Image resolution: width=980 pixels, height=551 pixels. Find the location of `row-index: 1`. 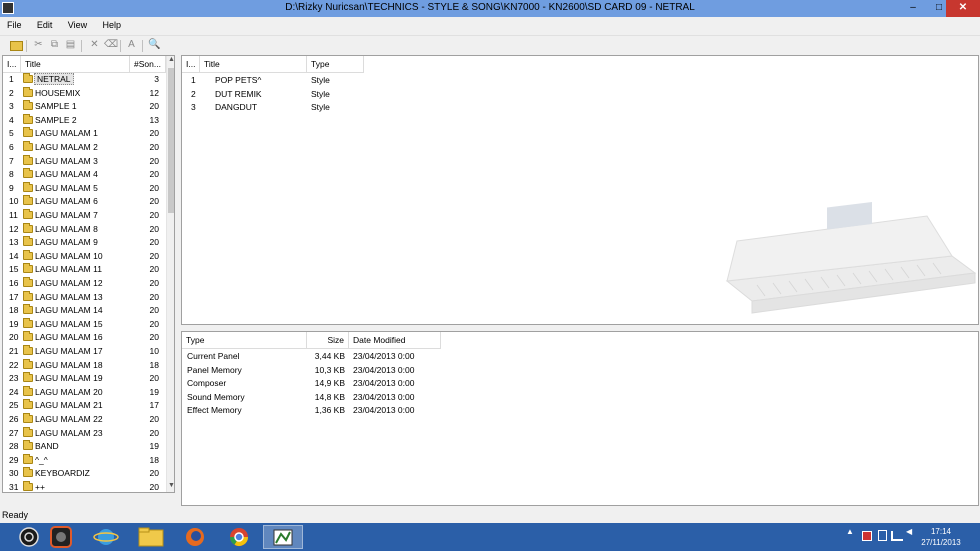

row-index: 1 is located at coordinates (193, 80).